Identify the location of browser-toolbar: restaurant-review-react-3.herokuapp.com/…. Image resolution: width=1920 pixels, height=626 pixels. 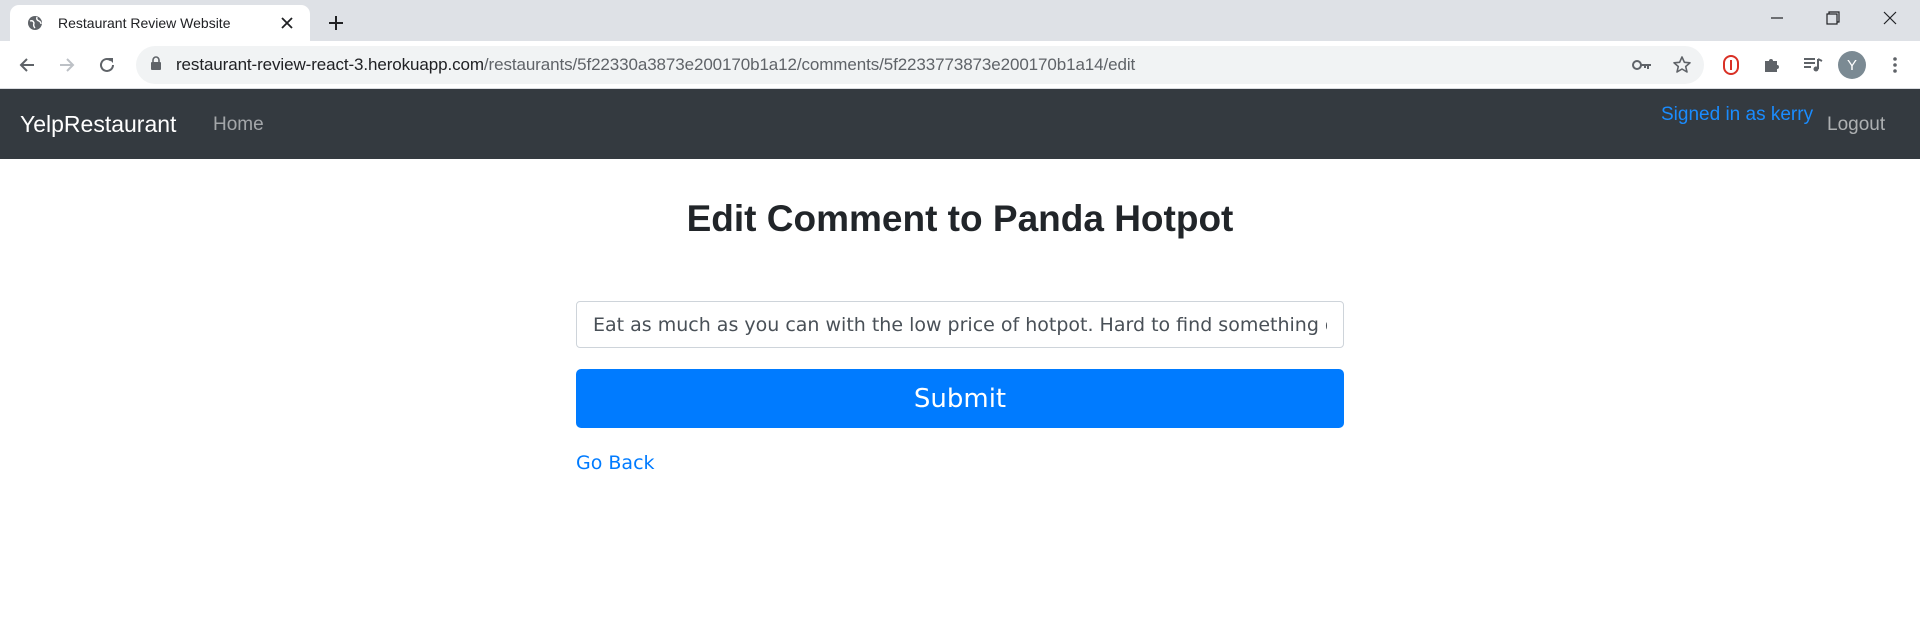
(960, 65).